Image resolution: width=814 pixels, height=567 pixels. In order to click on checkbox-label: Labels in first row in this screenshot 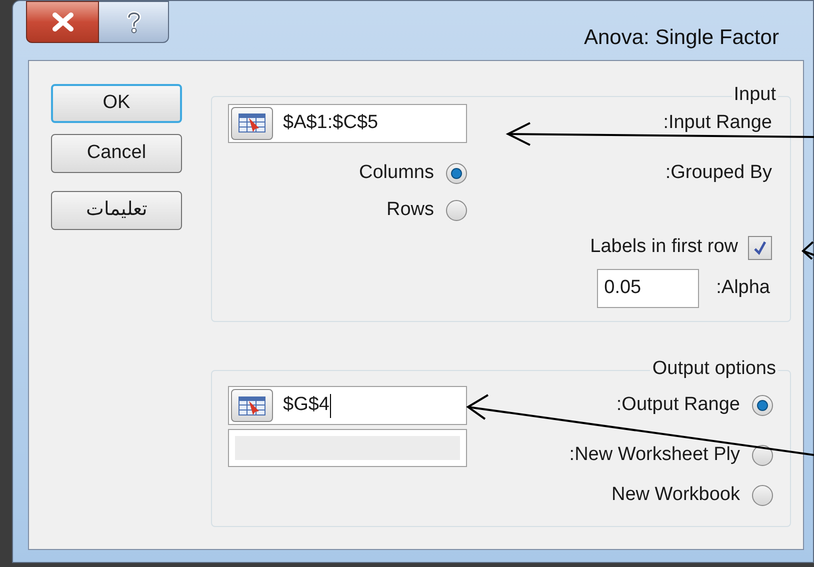, I will do `click(664, 247)`.